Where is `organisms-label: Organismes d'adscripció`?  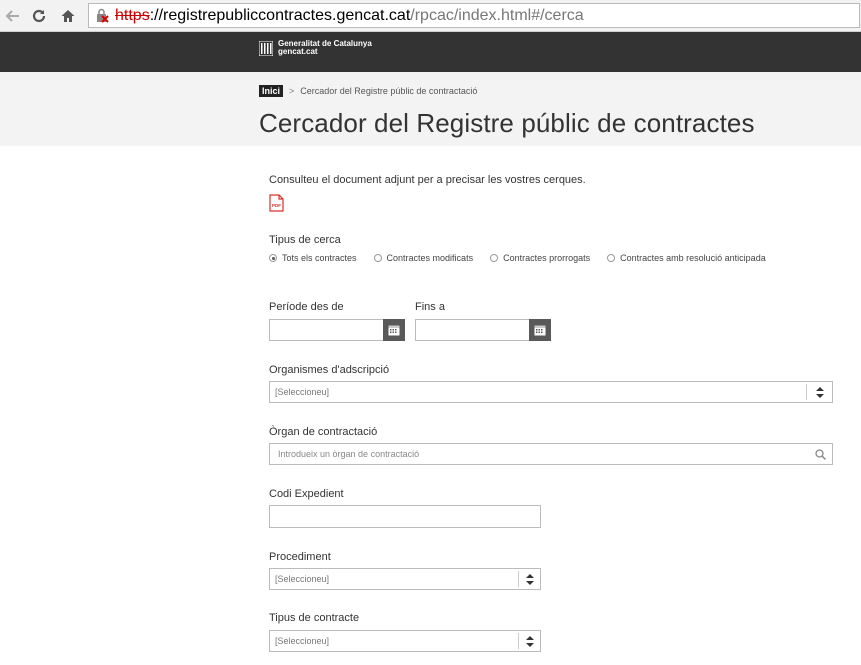 organisms-label: Organismes d'adscripció is located at coordinates (329, 370).